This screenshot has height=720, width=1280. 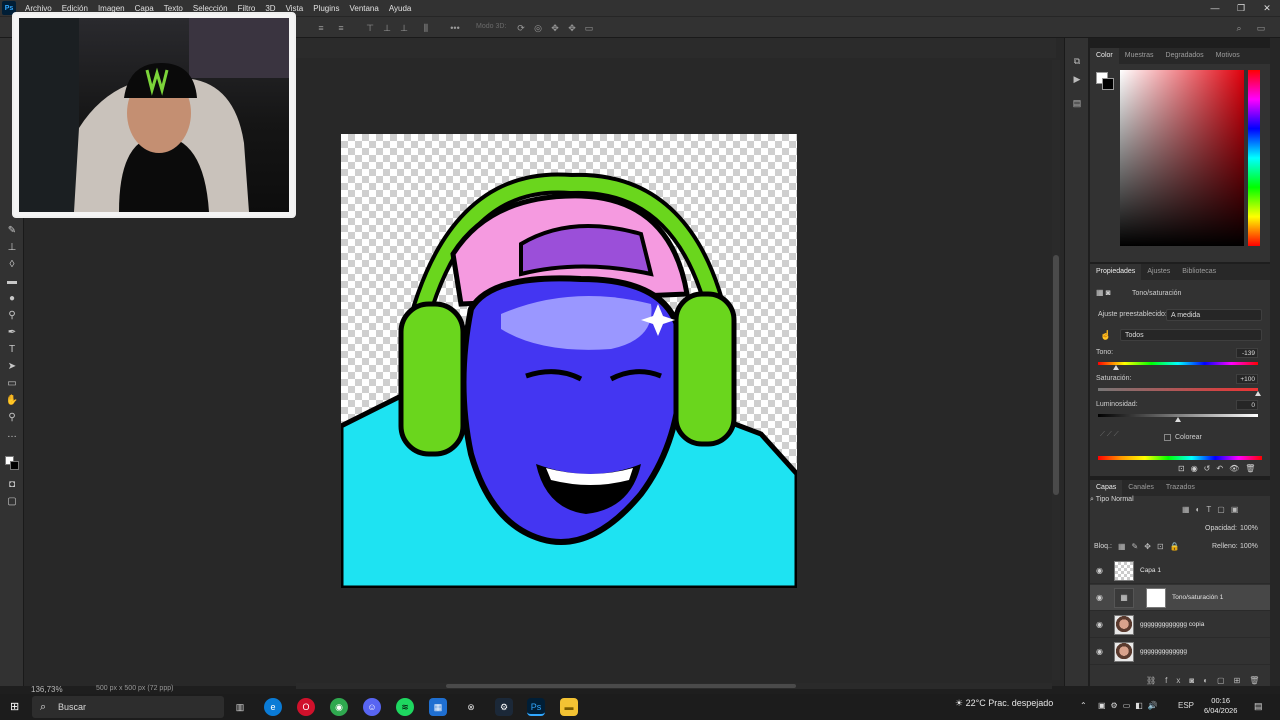 I want to click on channel-dropdown: Todos, so click(x=1191, y=335).